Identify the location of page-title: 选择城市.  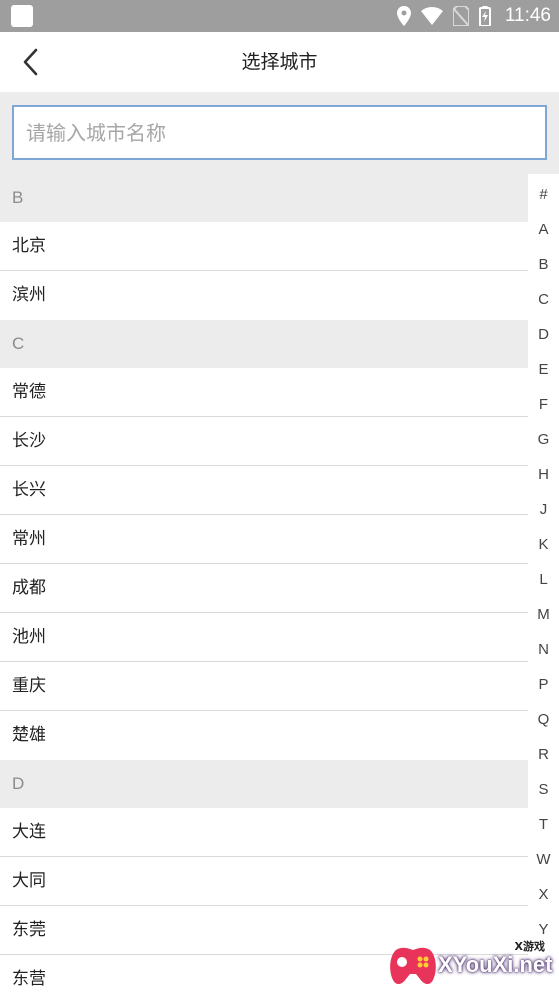
(279, 62).